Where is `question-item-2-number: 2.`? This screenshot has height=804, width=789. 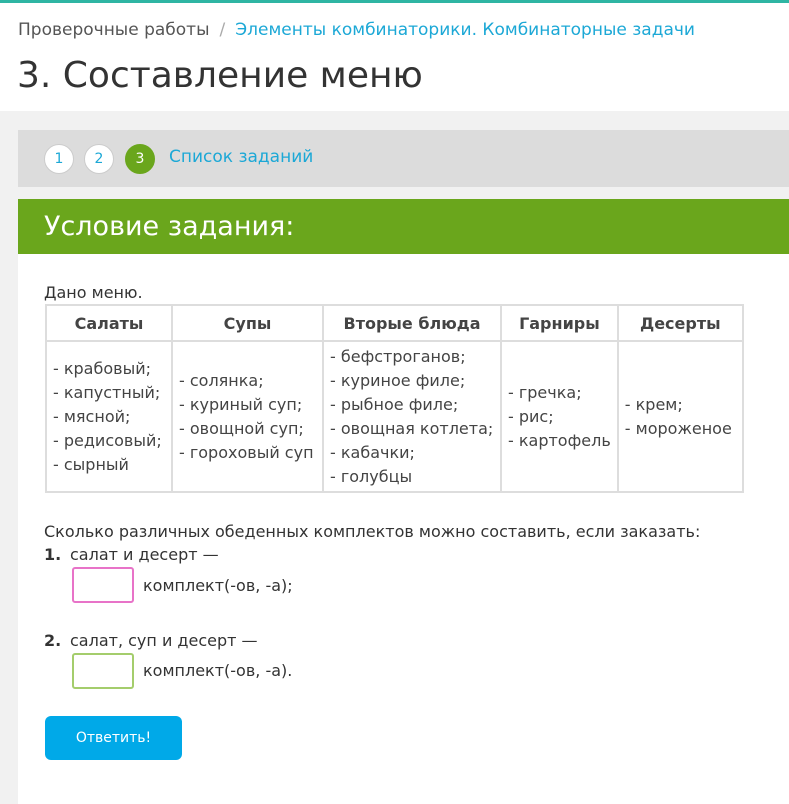 question-item-2-number: 2. is located at coordinates (53, 640).